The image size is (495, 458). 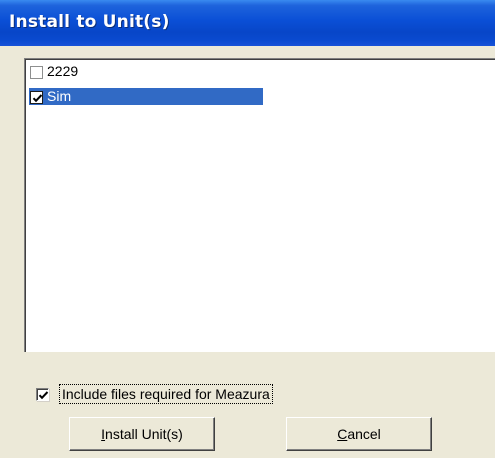 What do you see at coordinates (364, 434) in the screenshot?
I see `cancel-label-rest: ancel` at bounding box center [364, 434].